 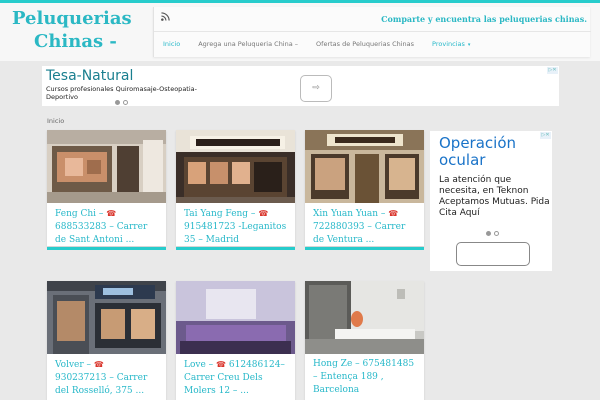 I want to click on salon-name: Hong Ze –, so click(x=336, y=364).